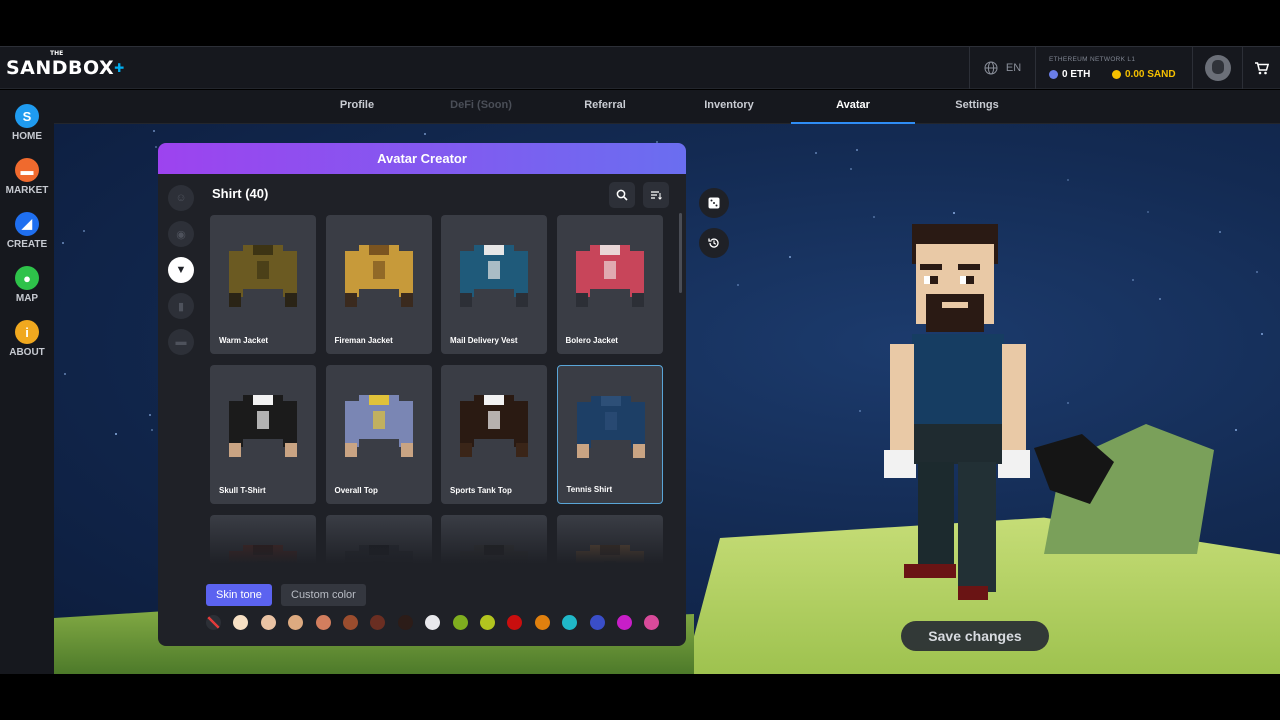 This screenshot has width=1280, height=720. I want to click on cart-icon, so click(1261, 67).